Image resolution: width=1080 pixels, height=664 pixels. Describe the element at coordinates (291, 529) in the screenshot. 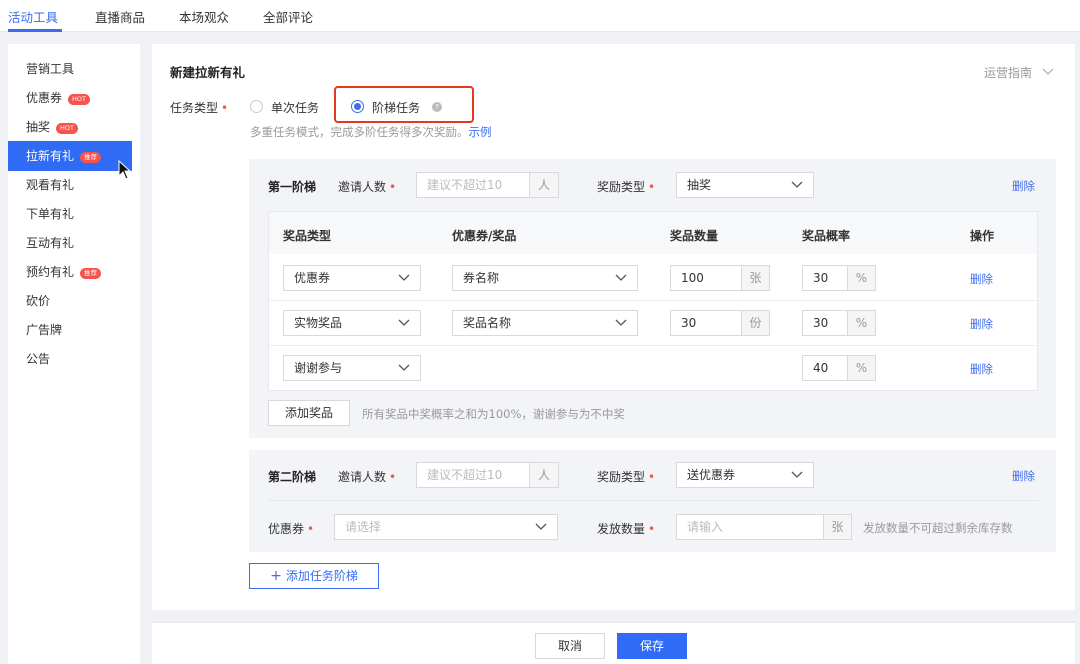

I see `coupon-label: 优惠券 •` at that location.